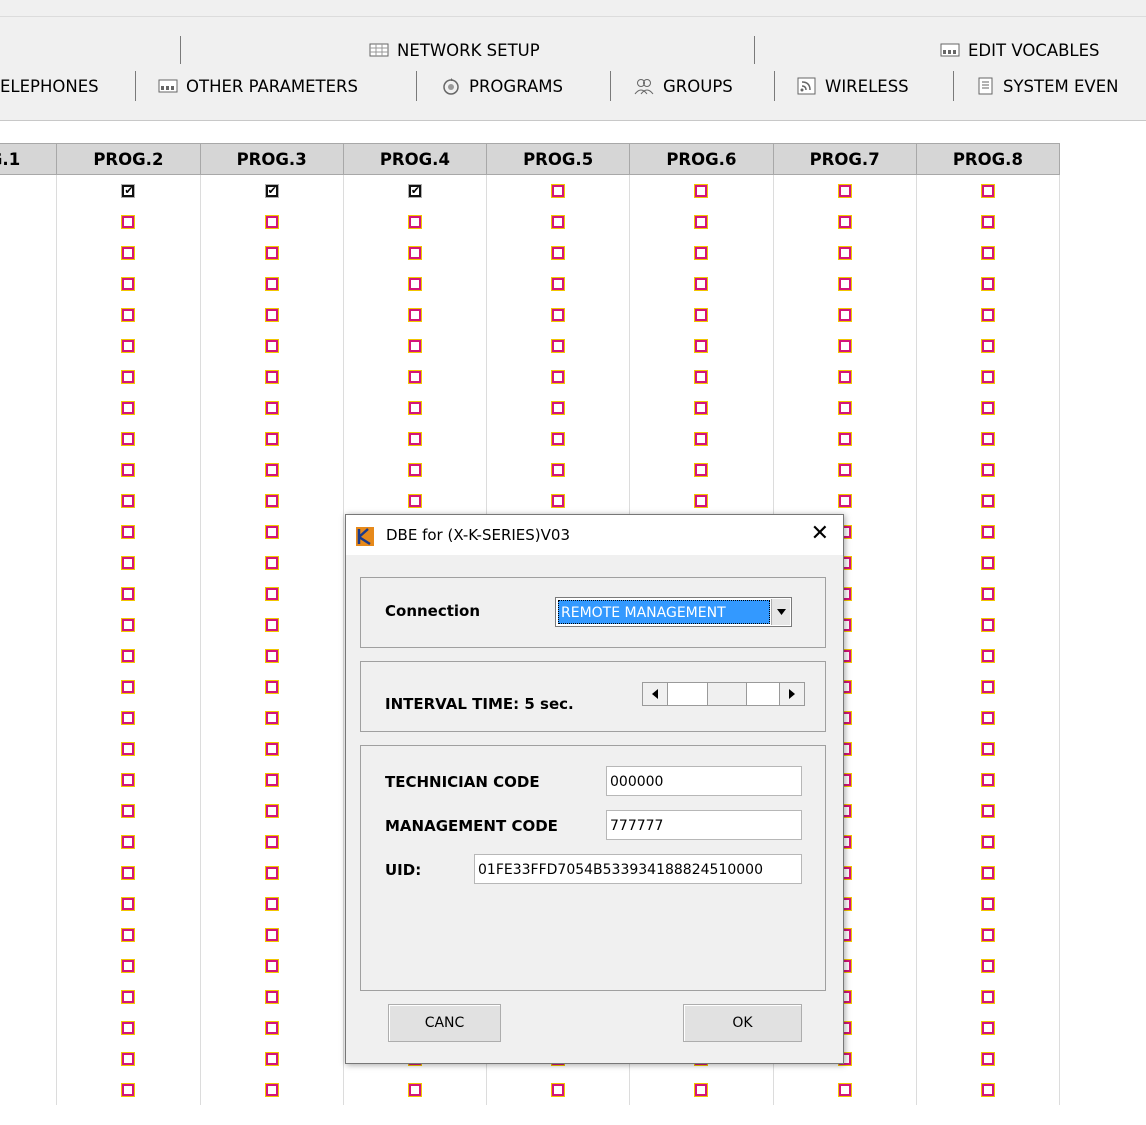 Image resolution: width=1146 pixels, height=1125 pixels. I want to click on tab-other-parameters: OTHER PARAMETERS, so click(258, 86).